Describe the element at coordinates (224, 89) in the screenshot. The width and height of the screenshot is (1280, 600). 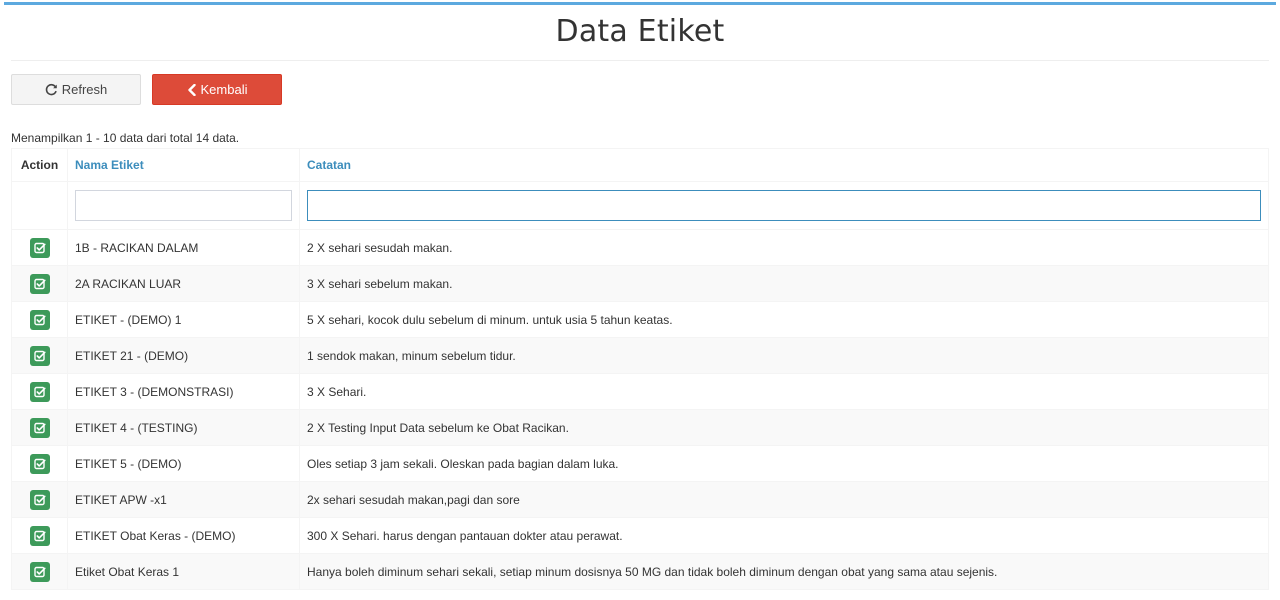
I see `back-button-label: Kembali` at that location.